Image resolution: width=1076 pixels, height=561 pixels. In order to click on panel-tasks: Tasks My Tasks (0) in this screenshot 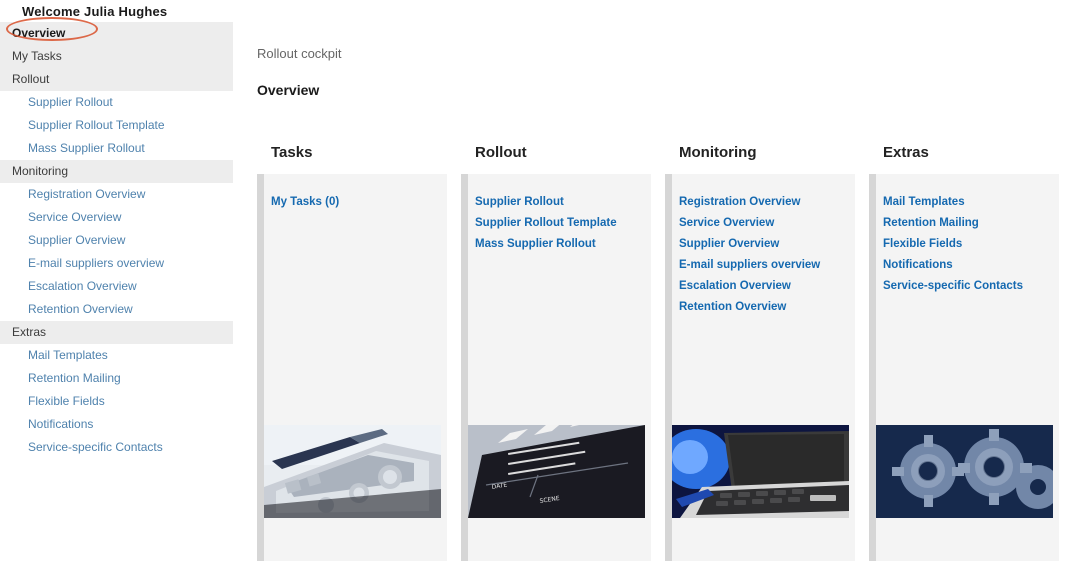, I will do `click(352, 349)`.